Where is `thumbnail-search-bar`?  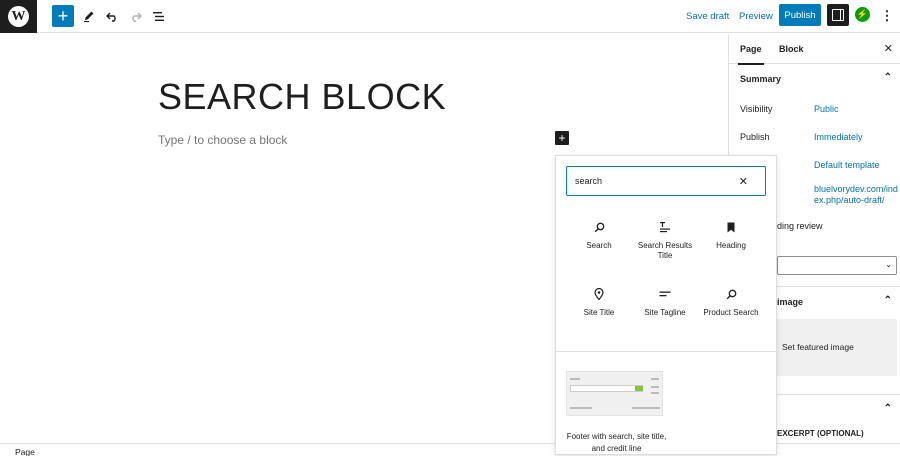 thumbnail-search-bar is located at coordinates (606, 388).